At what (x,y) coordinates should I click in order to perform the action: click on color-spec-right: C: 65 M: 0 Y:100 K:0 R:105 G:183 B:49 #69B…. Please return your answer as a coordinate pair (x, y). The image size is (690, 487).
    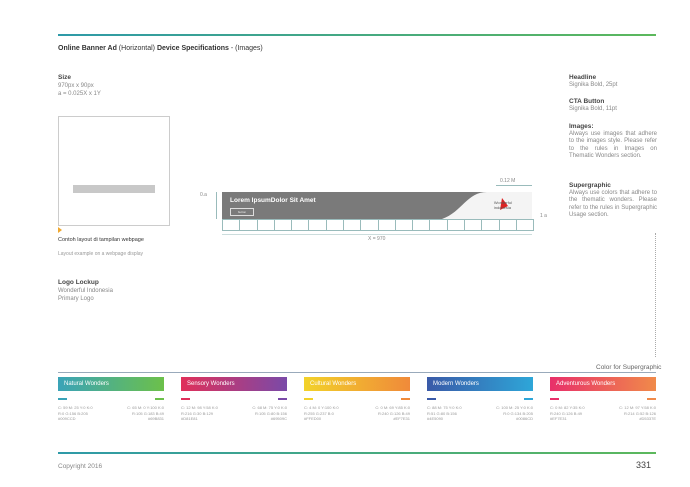
    Looking at the image, I should click on (145, 413).